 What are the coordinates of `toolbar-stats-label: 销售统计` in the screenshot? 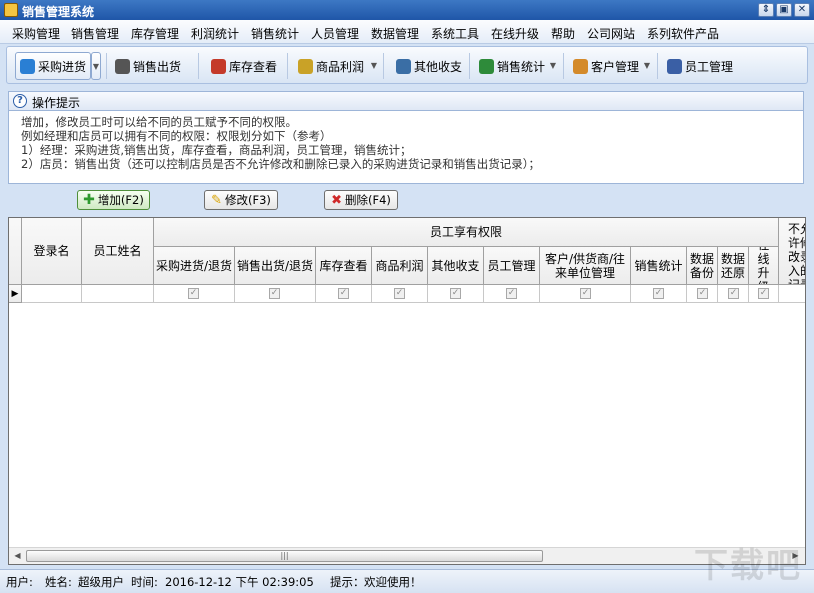 It's located at (521, 66).